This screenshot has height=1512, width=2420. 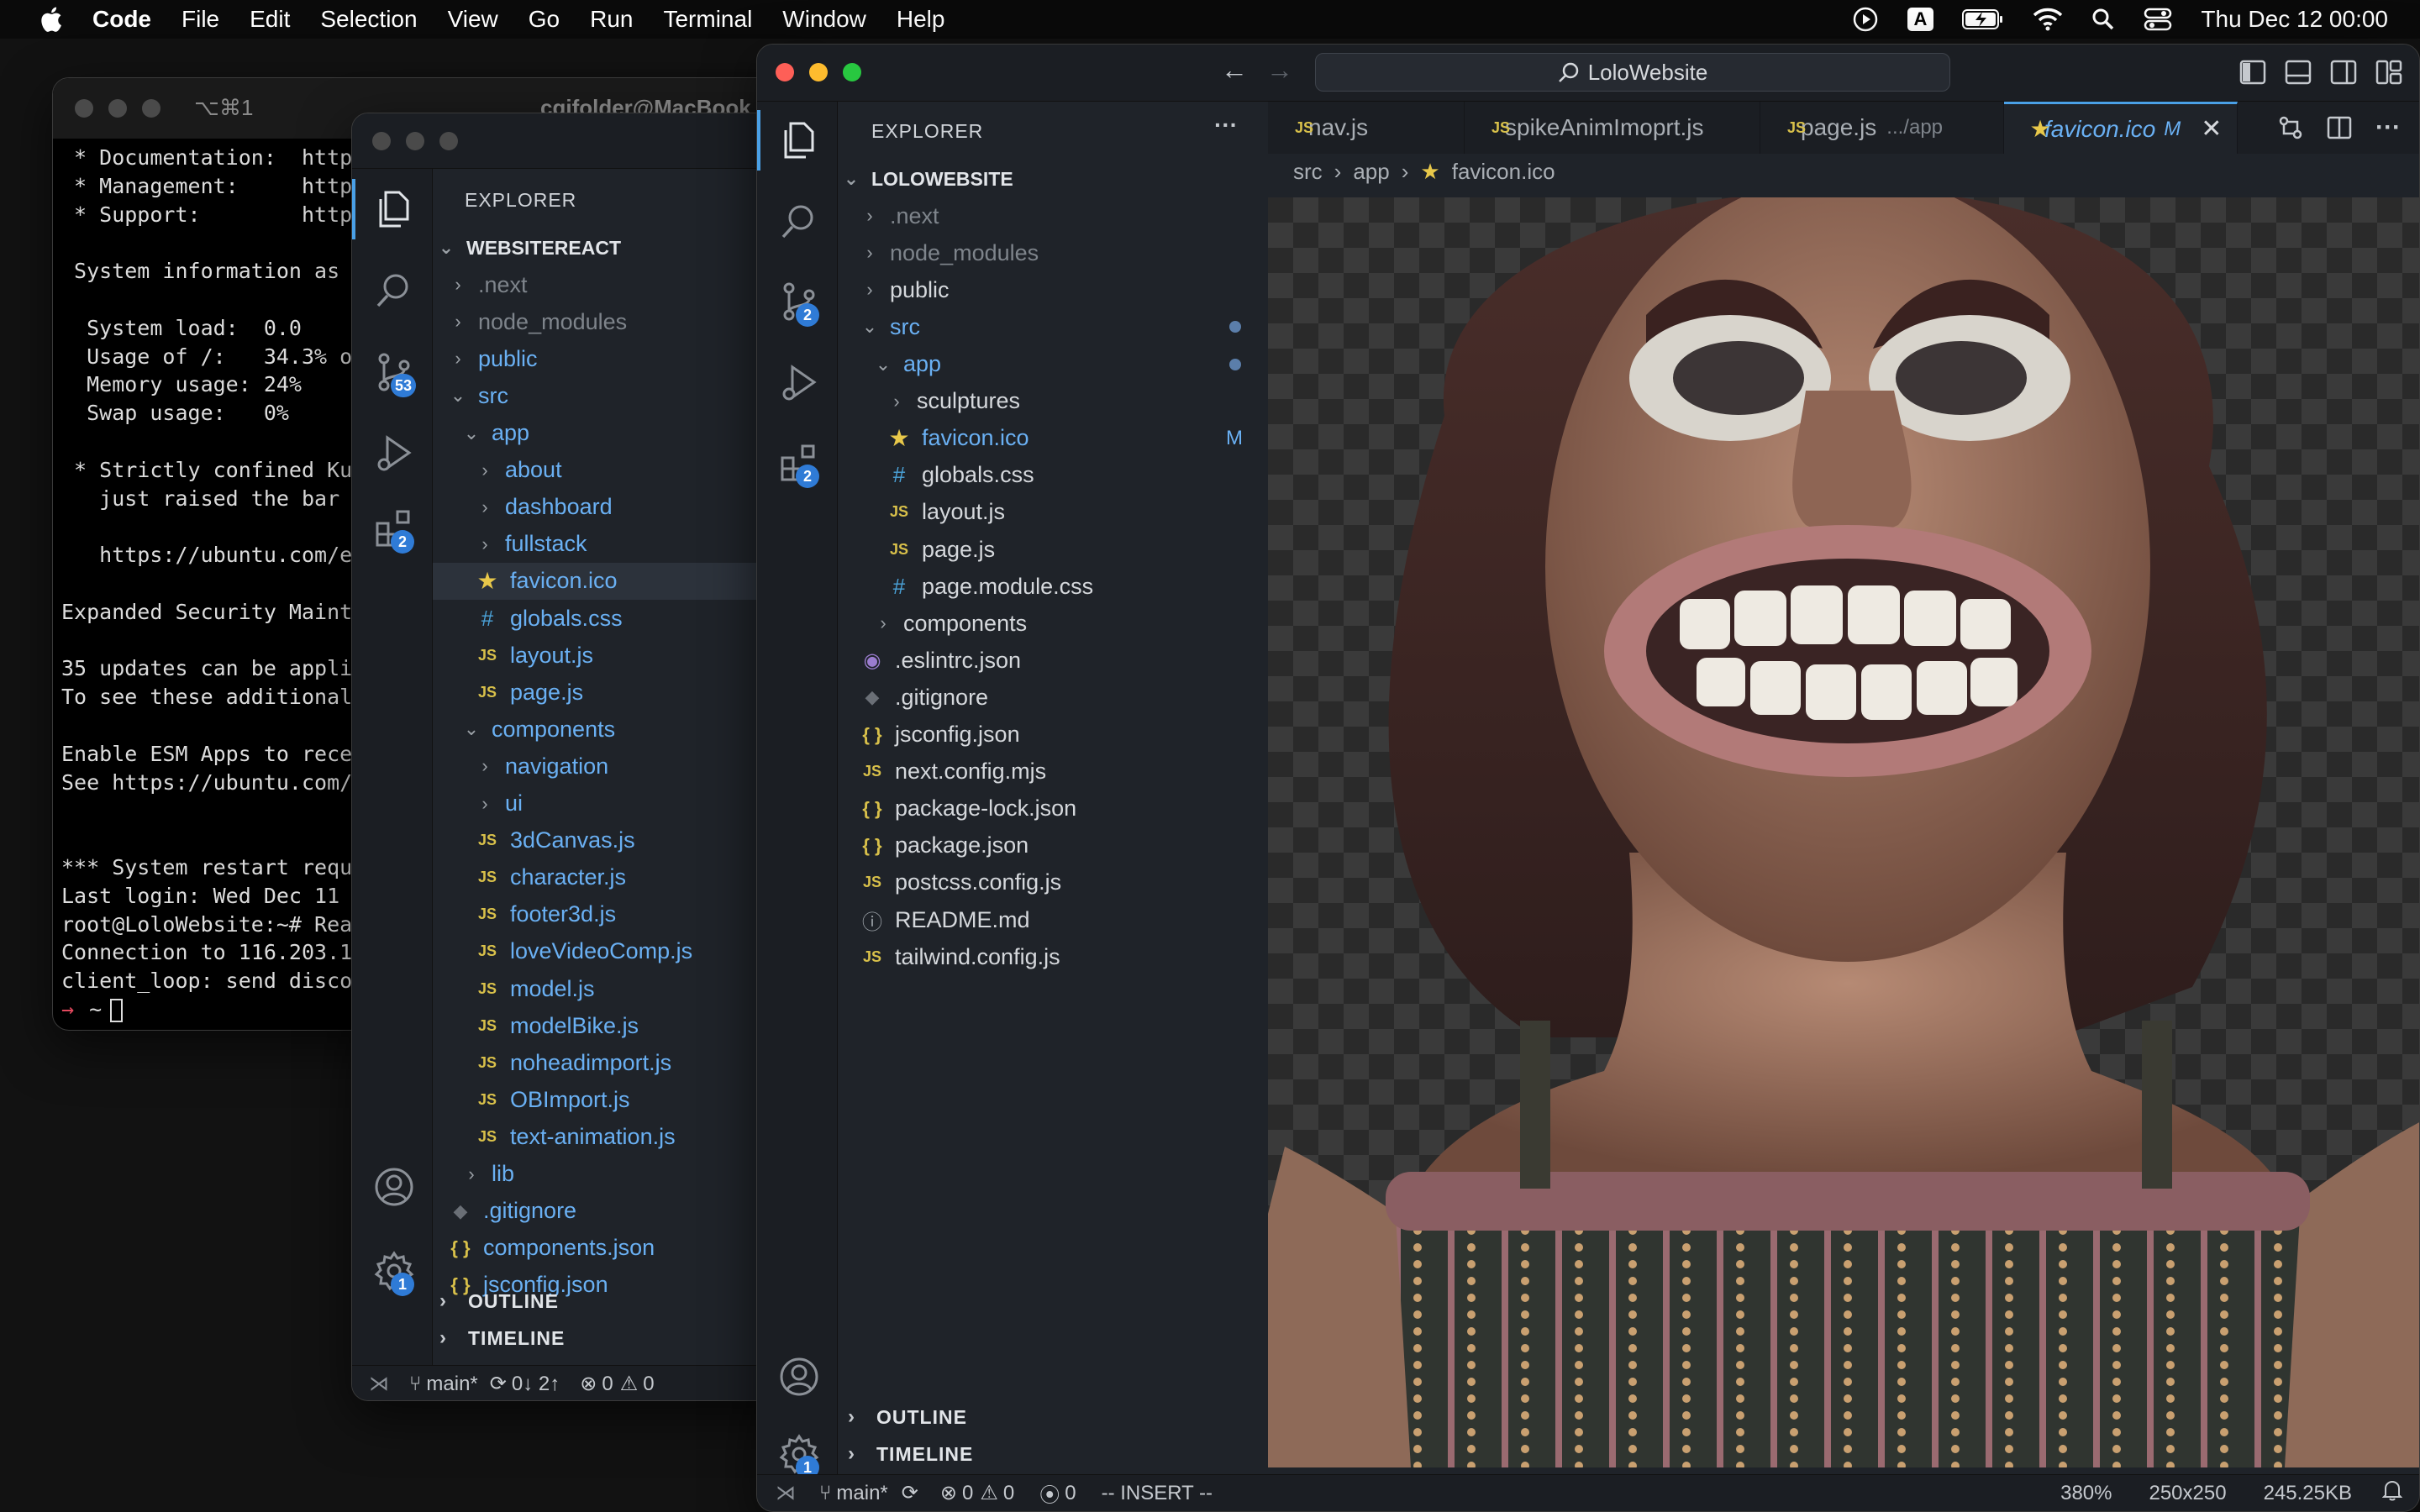 I want to click on tree-folder: › sculptures, so click(x=1078, y=401).